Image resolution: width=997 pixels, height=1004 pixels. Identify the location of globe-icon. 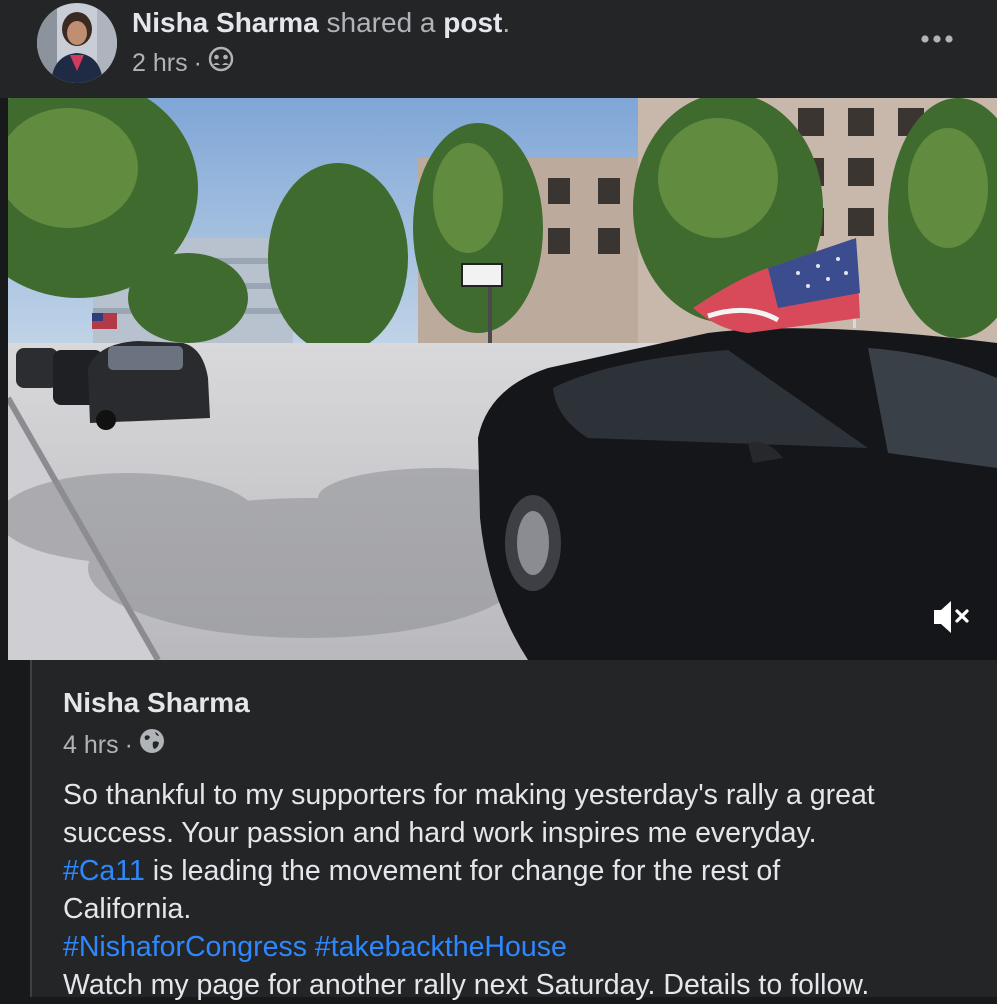
(152, 745).